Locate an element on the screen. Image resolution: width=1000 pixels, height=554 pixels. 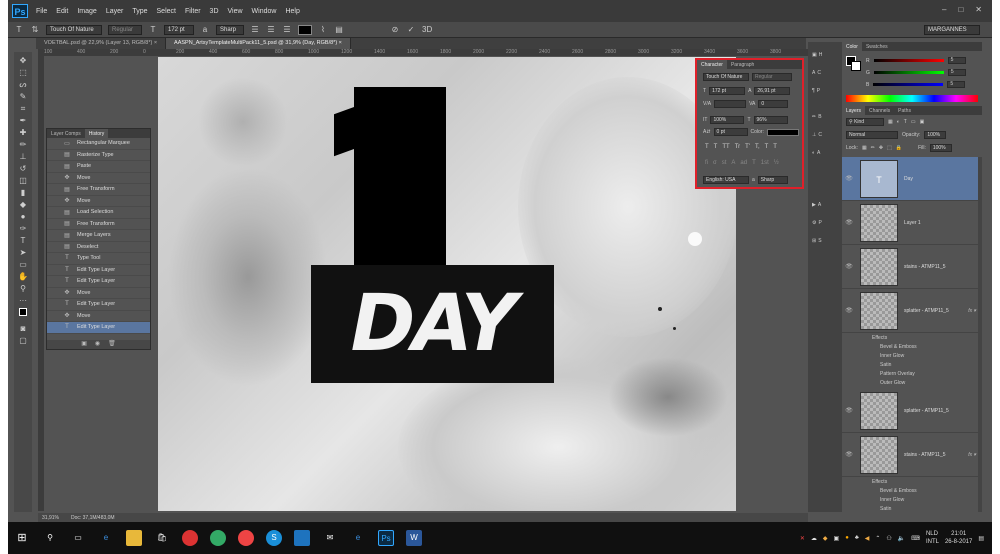
blue-value: 5 is located at coordinates (956, 84).